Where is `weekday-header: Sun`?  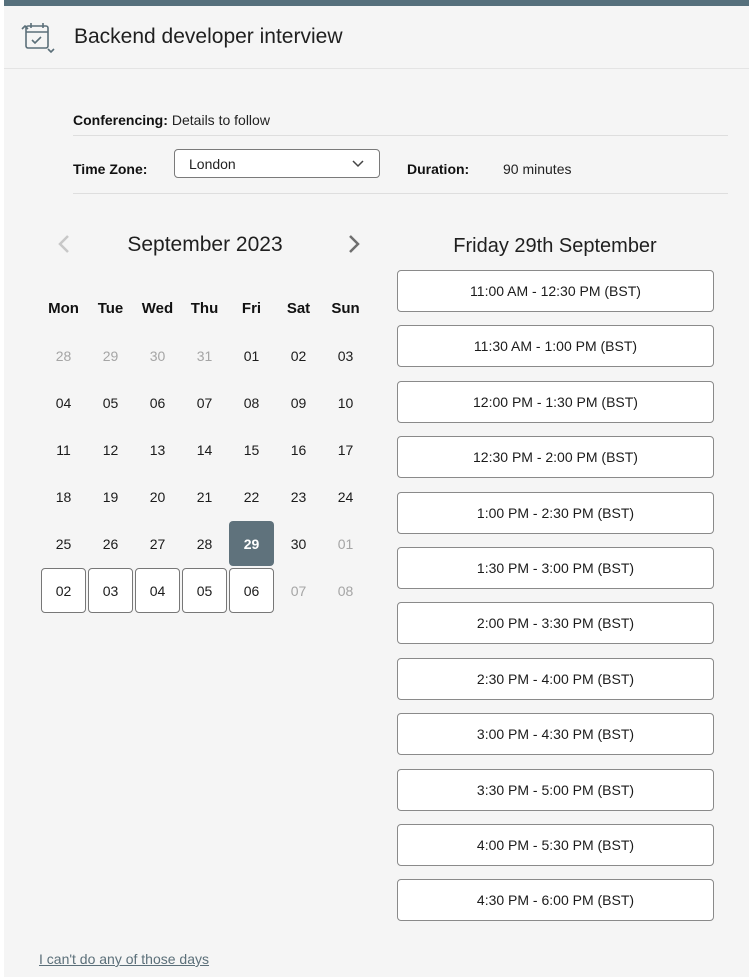 weekday-header: Sun is located at coordinates (345, 308).